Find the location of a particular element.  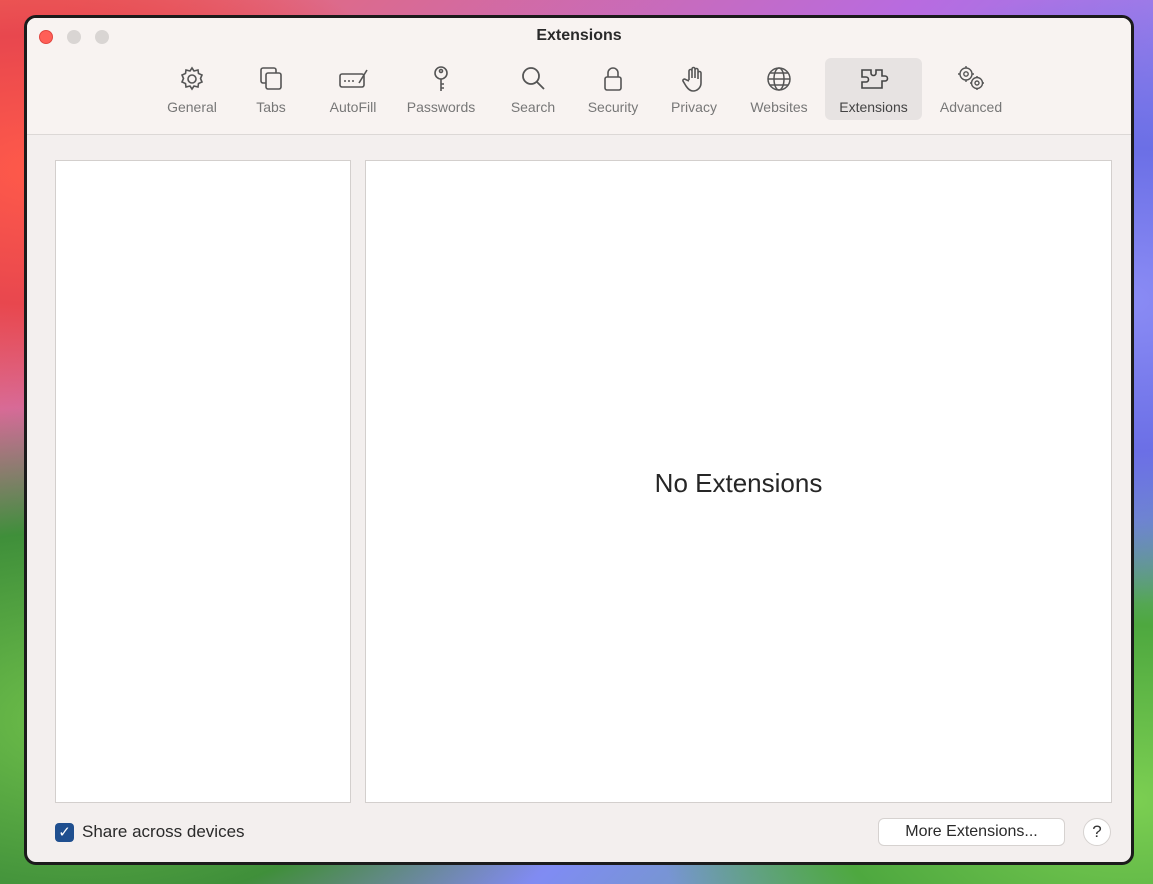

tab-general: General is located at coordinates (192, 89).